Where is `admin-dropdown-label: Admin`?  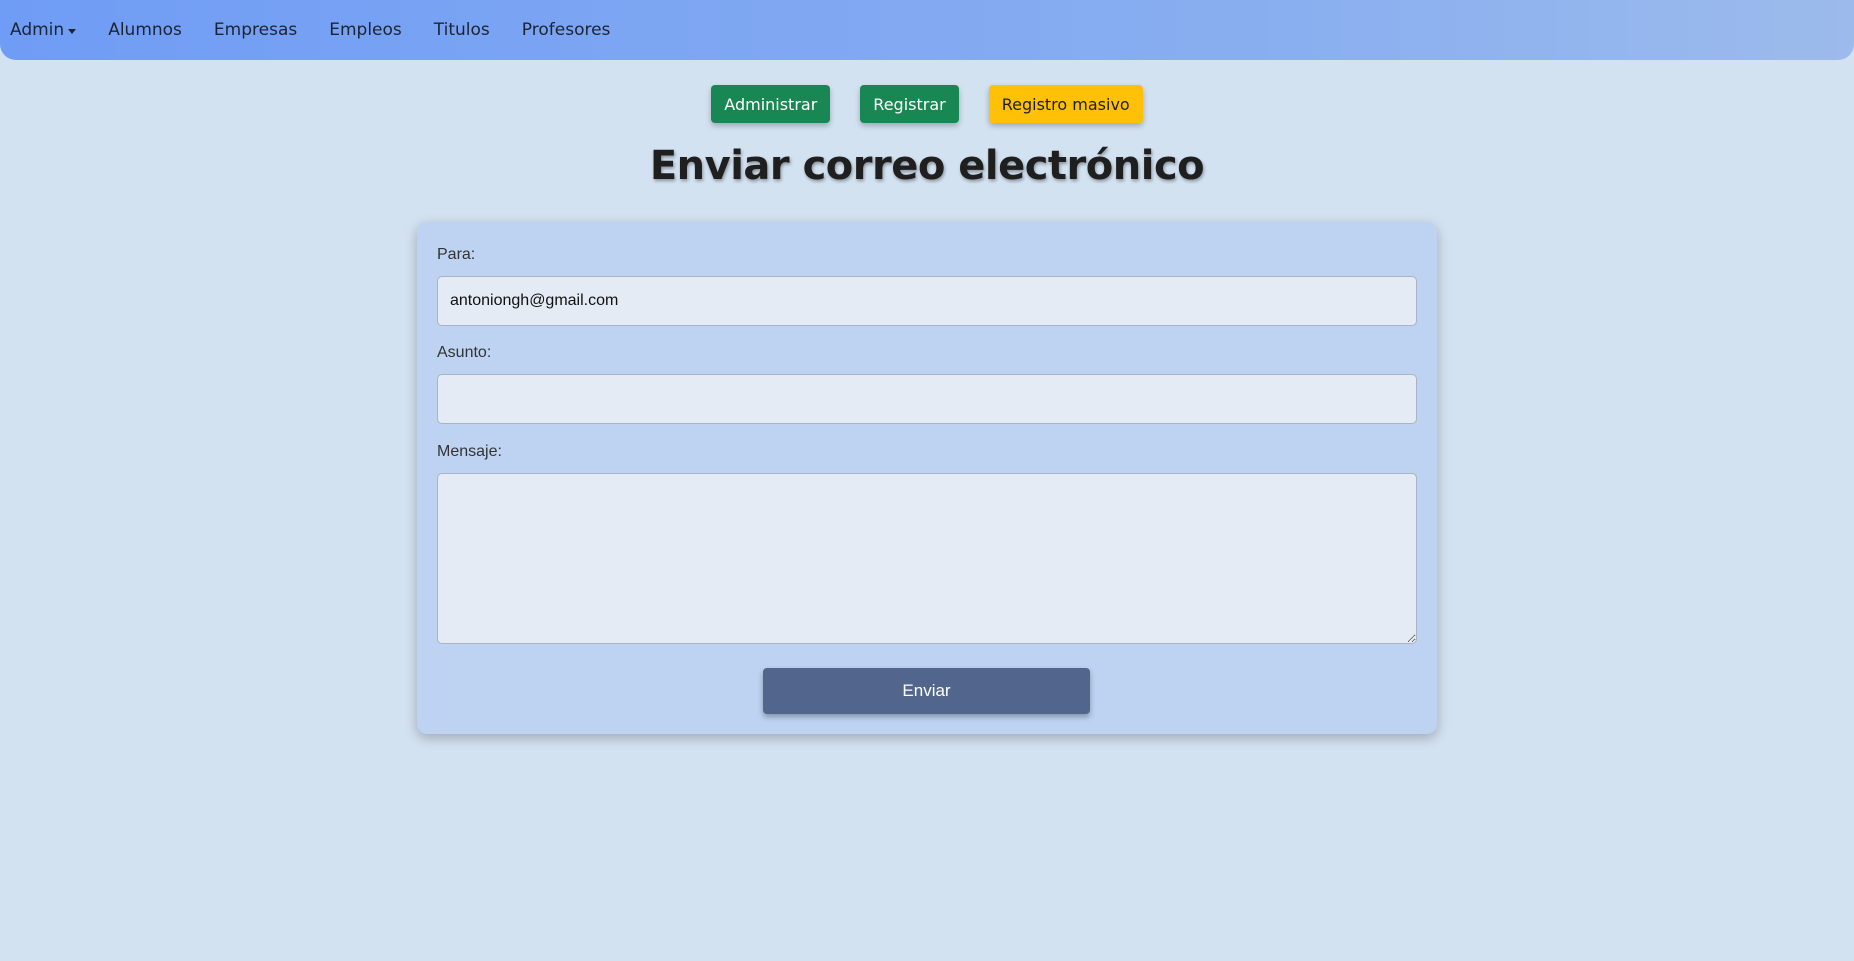
admin-dropdown-label: Admin is located at coordinates (37, 30).